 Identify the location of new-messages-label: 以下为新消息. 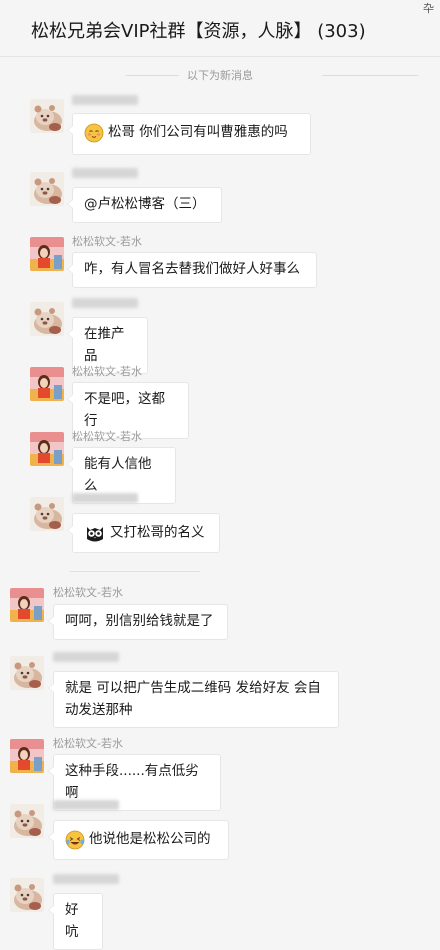
(220, 75).